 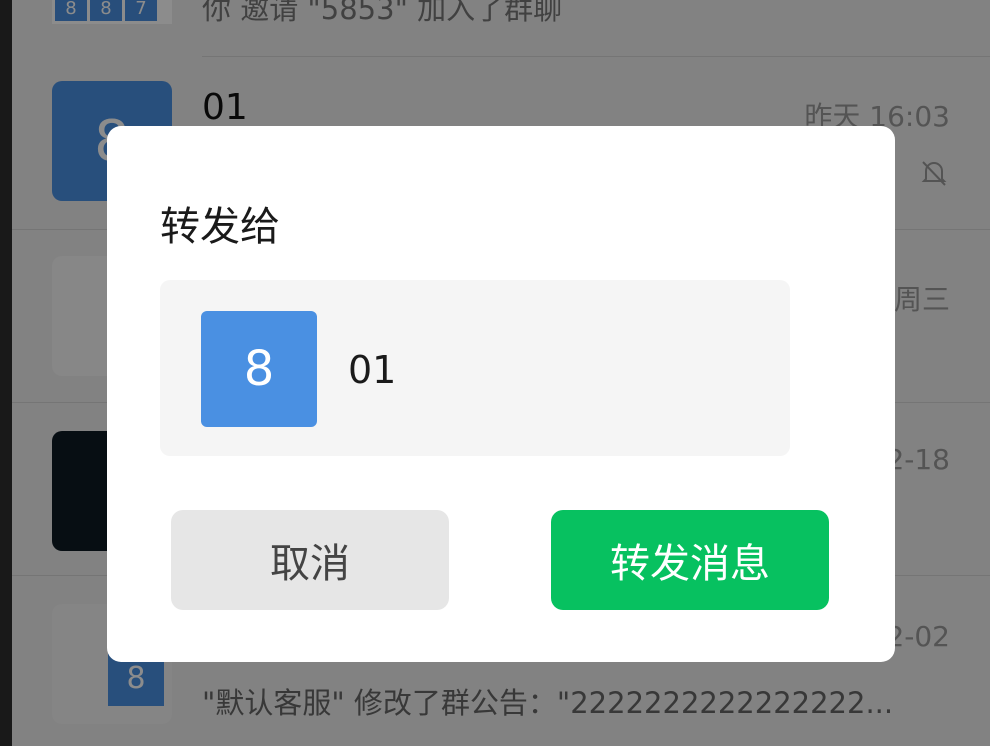 I want to click on forward-message-button: 转发消息, so click(x=690, y=560).